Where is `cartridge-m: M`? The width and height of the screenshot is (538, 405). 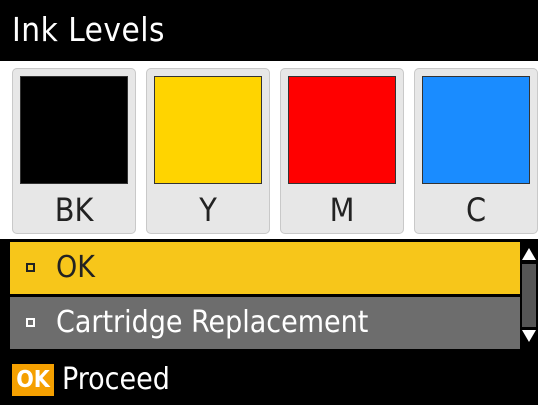 cartridge-m: M is located at coordinates (342, 151).